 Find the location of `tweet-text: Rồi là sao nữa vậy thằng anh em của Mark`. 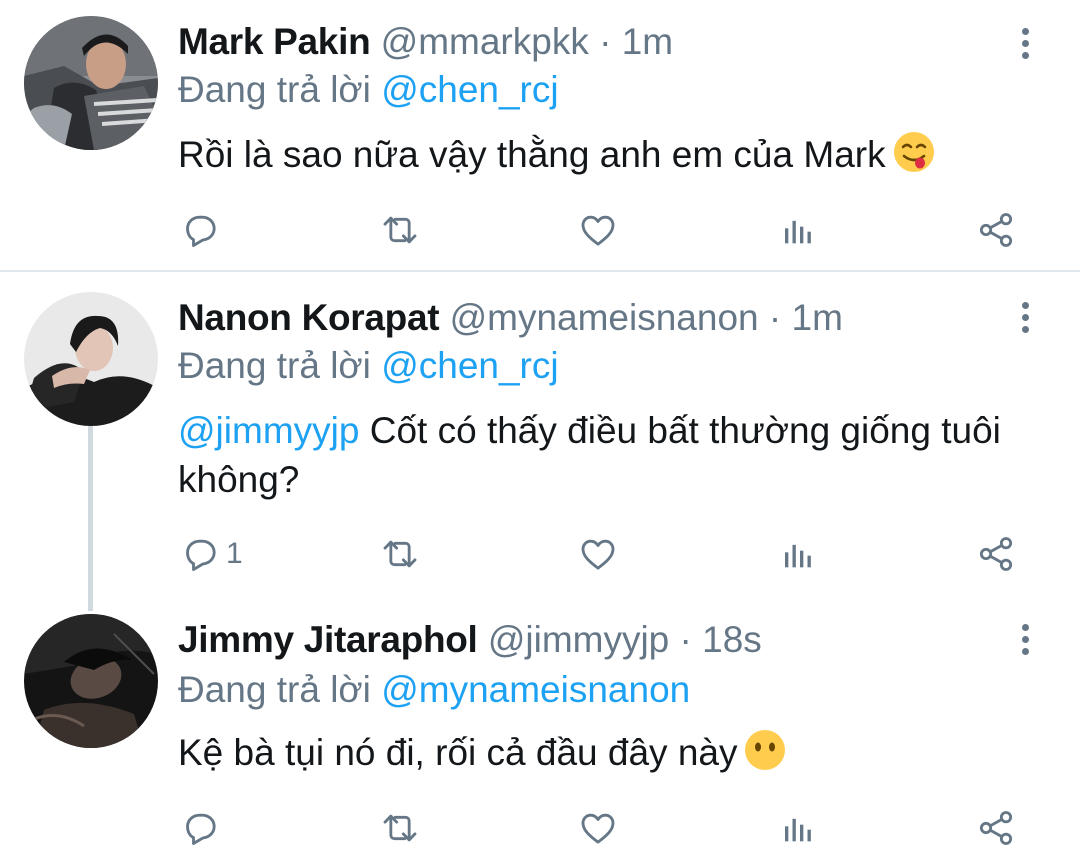

tweet-text: Rồi là sao nữa vậy thằng anh em của Mark is located at coordinates (603, 154).